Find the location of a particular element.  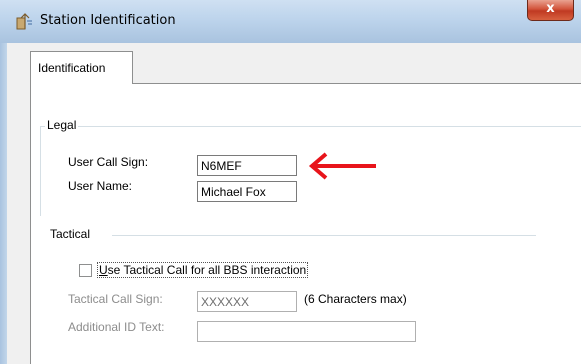

tactical-call-sign-input: XXXXXX is located at coordinates (247, 301).